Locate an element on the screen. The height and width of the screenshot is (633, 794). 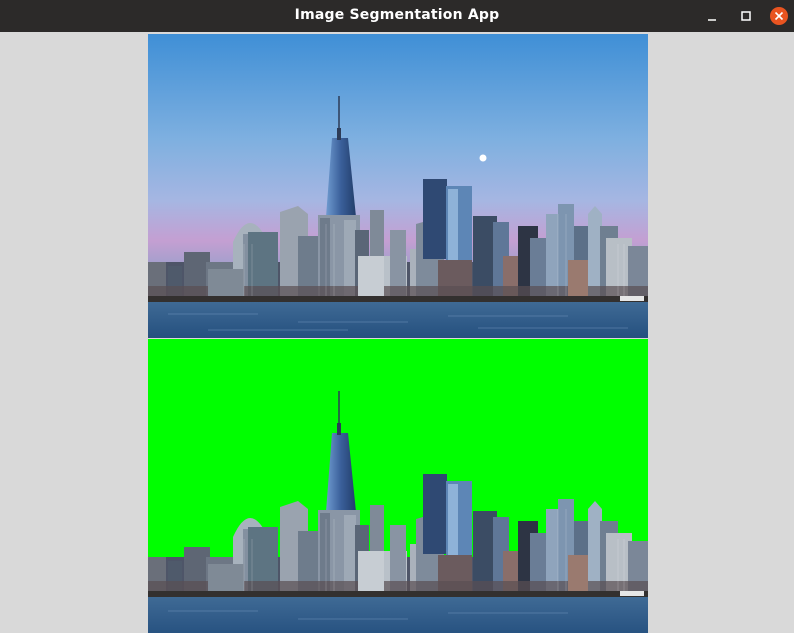
maximize-icon is located at coordinates (746, 16).